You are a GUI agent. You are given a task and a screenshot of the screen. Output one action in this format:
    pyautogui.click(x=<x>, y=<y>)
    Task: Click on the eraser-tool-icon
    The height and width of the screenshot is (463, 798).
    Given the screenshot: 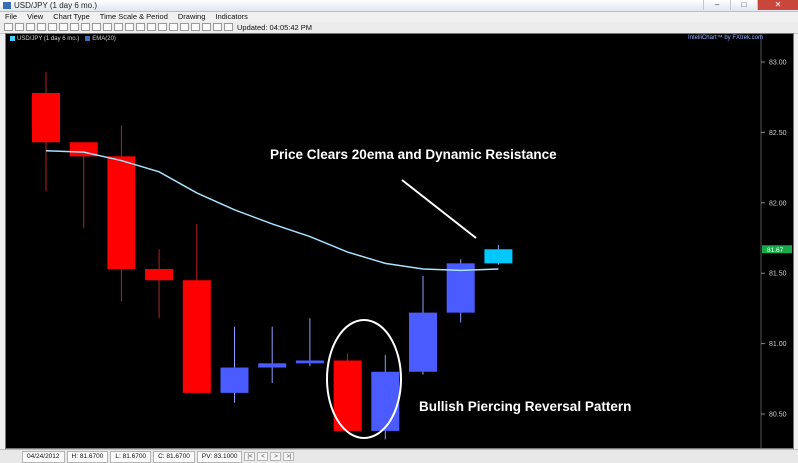 What is the action you would take?
    pyautogui.click(x=151, y=27)
    